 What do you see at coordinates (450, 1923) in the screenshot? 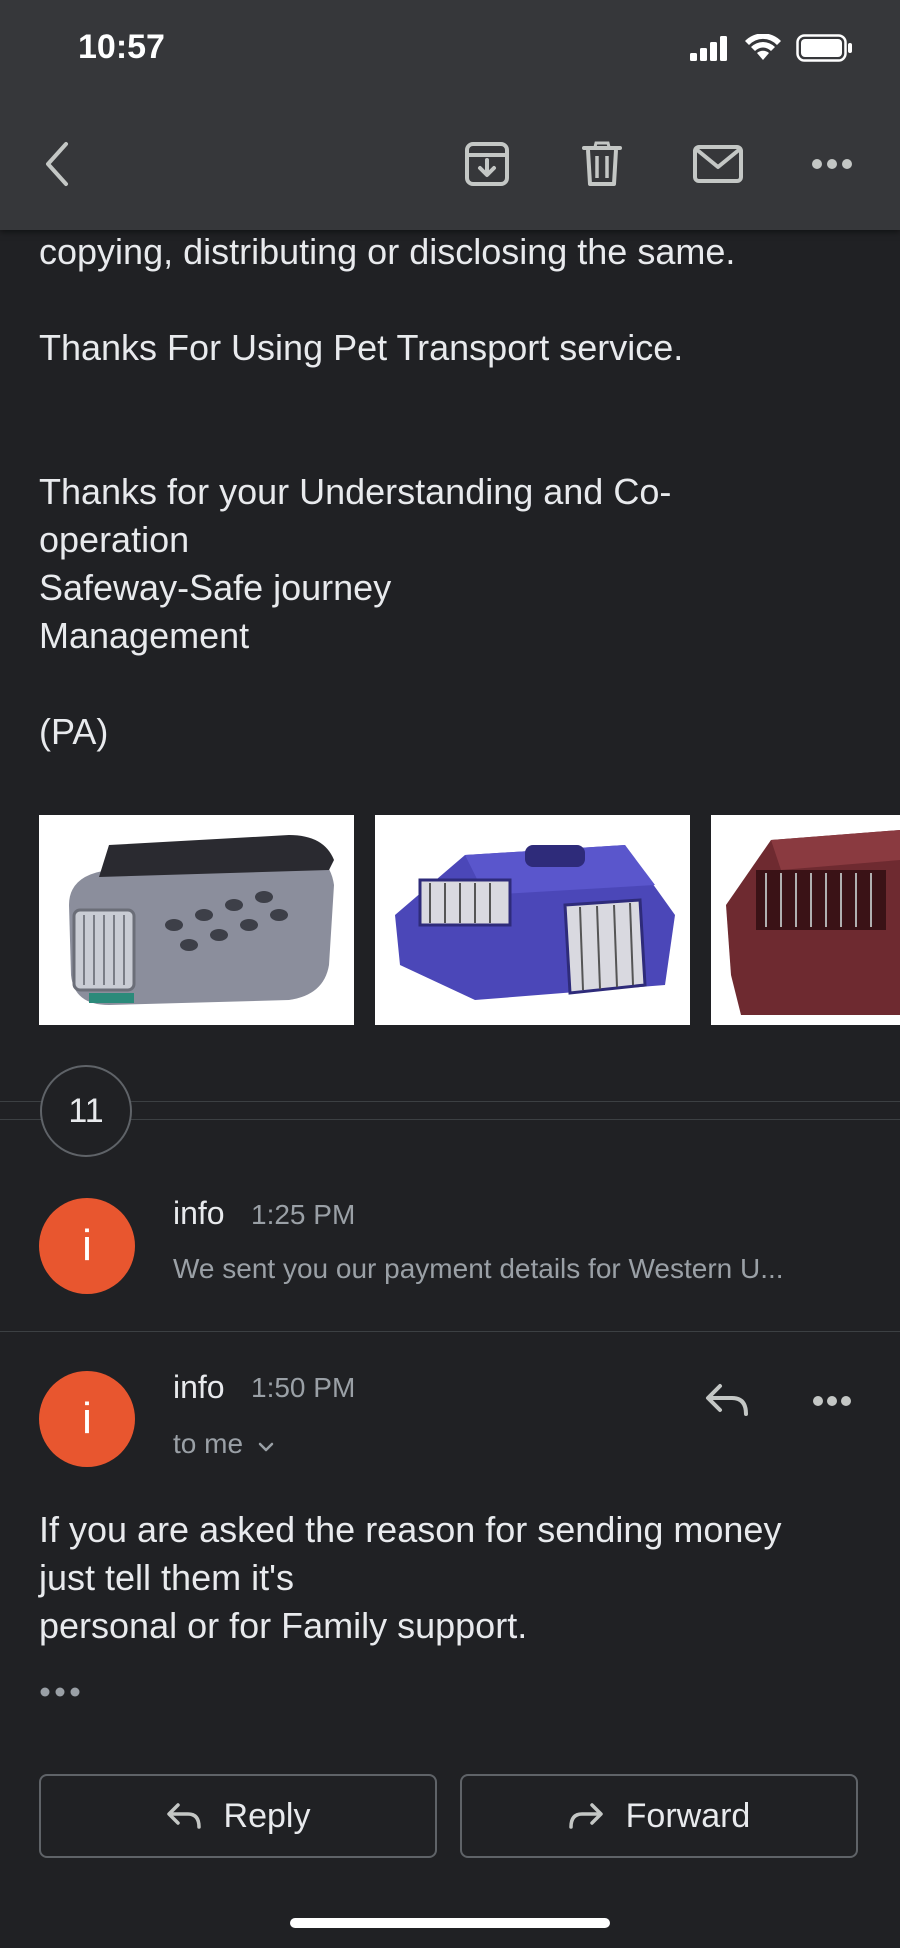
I see `home-indicator` at bounding box center [450, 1923].